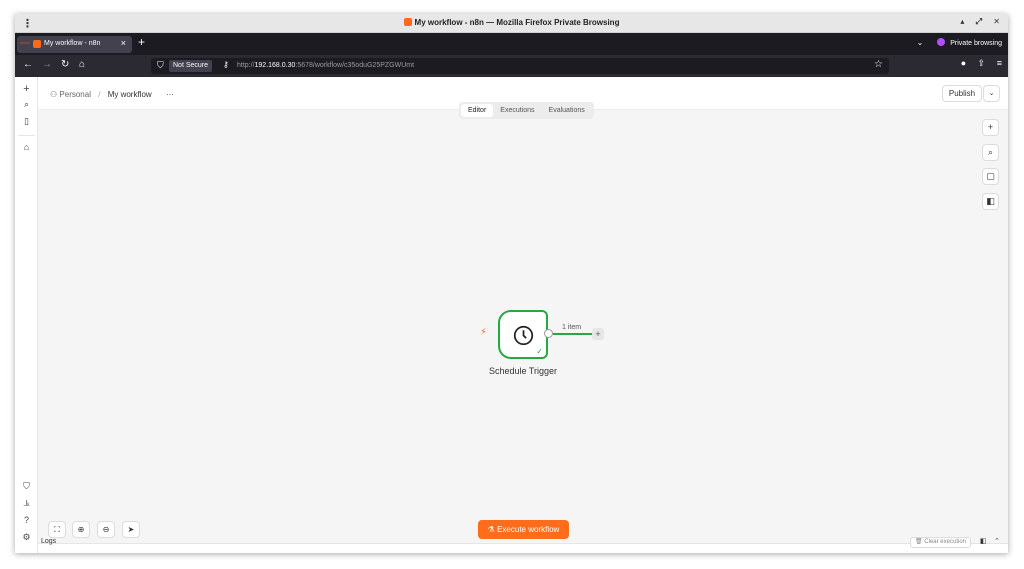  I want to click on toggle-panel-button: ◧, so click(990, 201).